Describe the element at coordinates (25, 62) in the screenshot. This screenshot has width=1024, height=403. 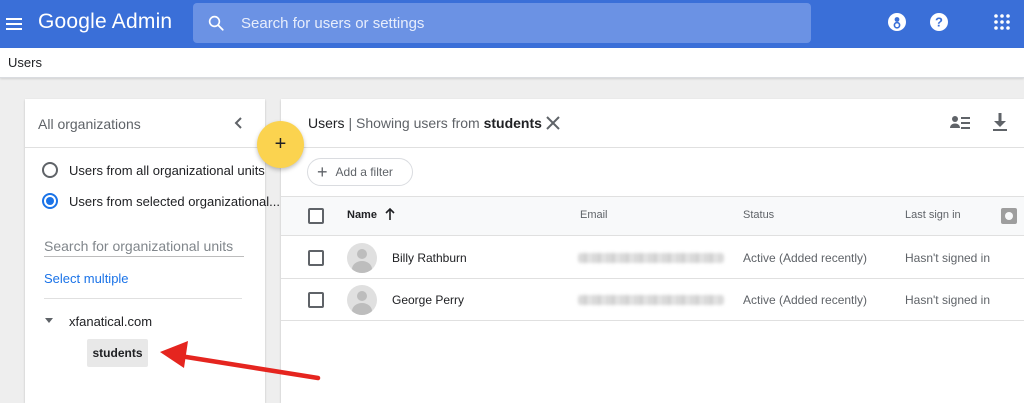
I see `breadcrumb-users: Users` at that location.